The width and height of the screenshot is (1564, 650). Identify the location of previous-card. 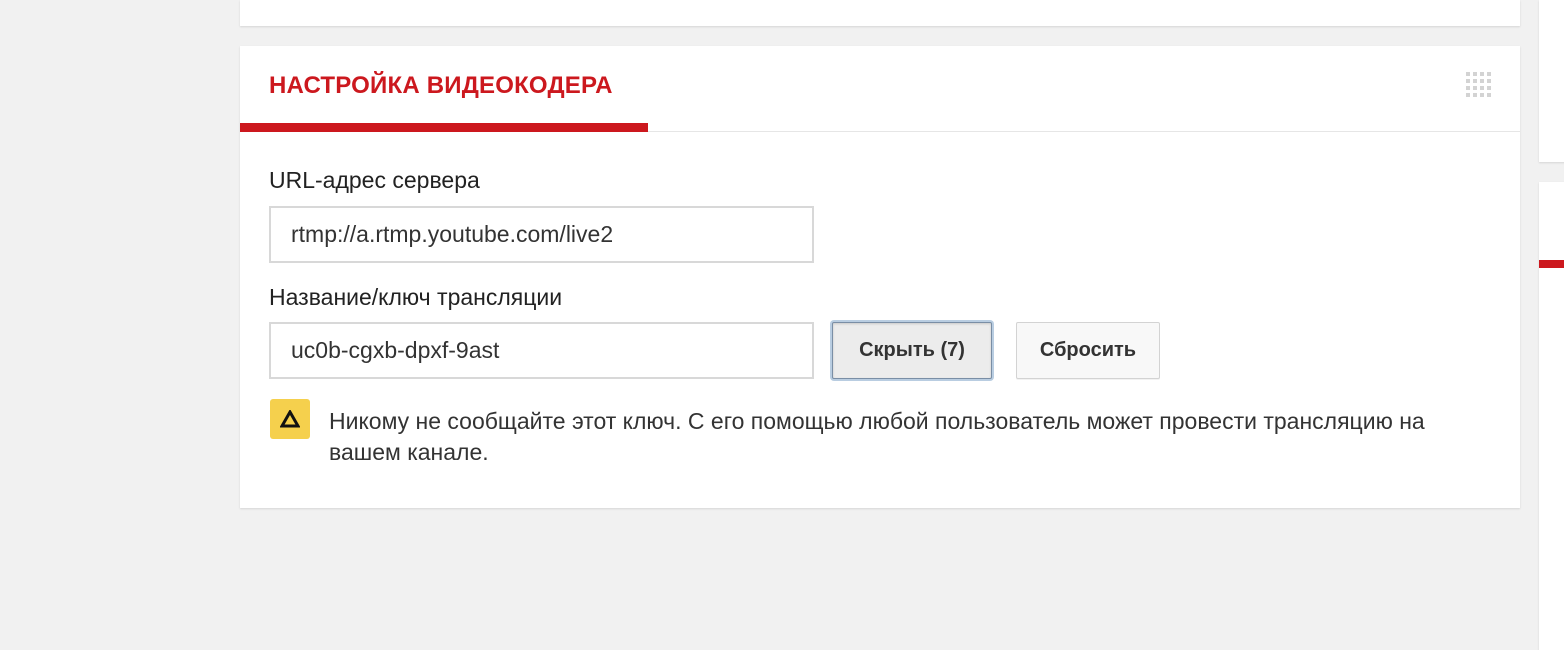
(880, 13).